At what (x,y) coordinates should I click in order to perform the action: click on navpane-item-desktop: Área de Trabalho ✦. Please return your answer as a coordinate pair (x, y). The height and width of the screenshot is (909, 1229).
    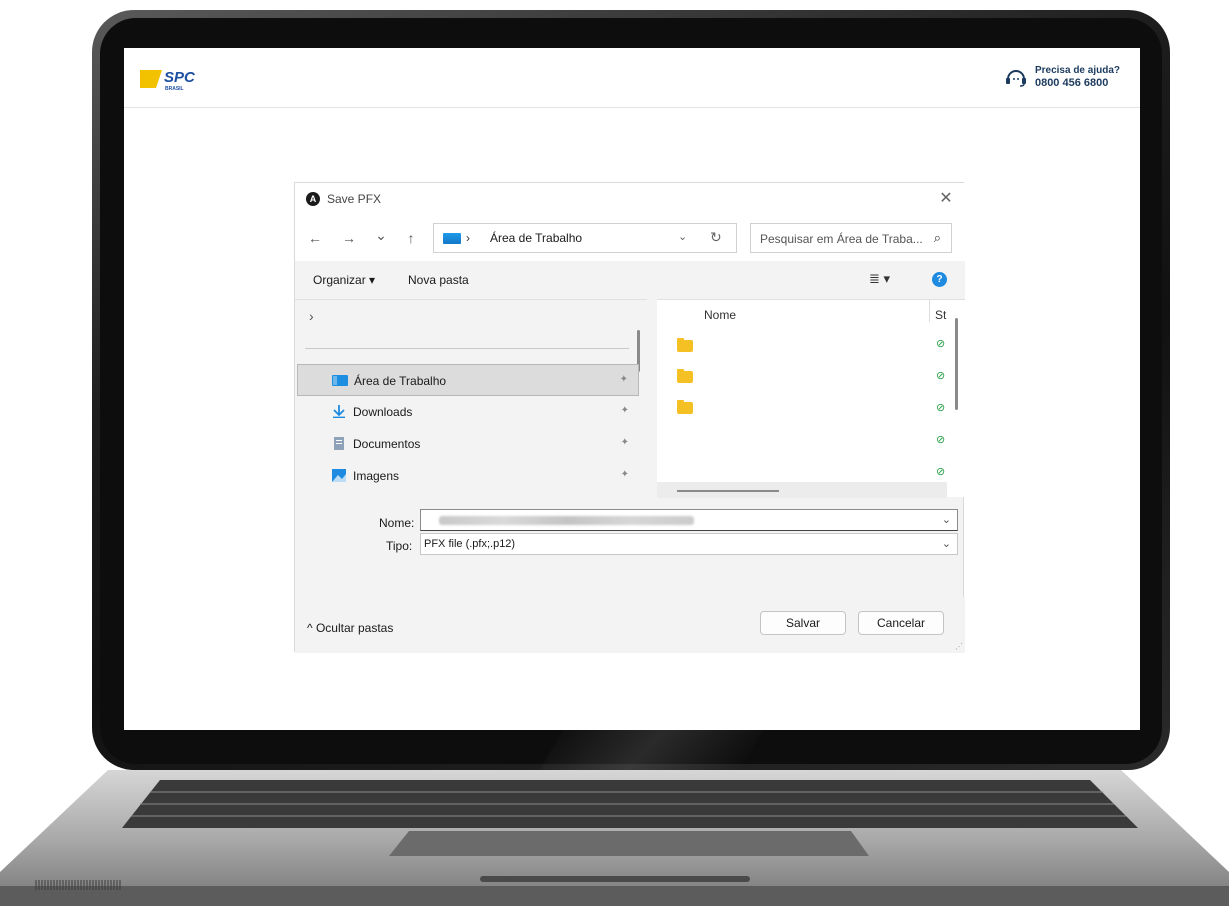
    Looking at the image, I should click on (468, 380).